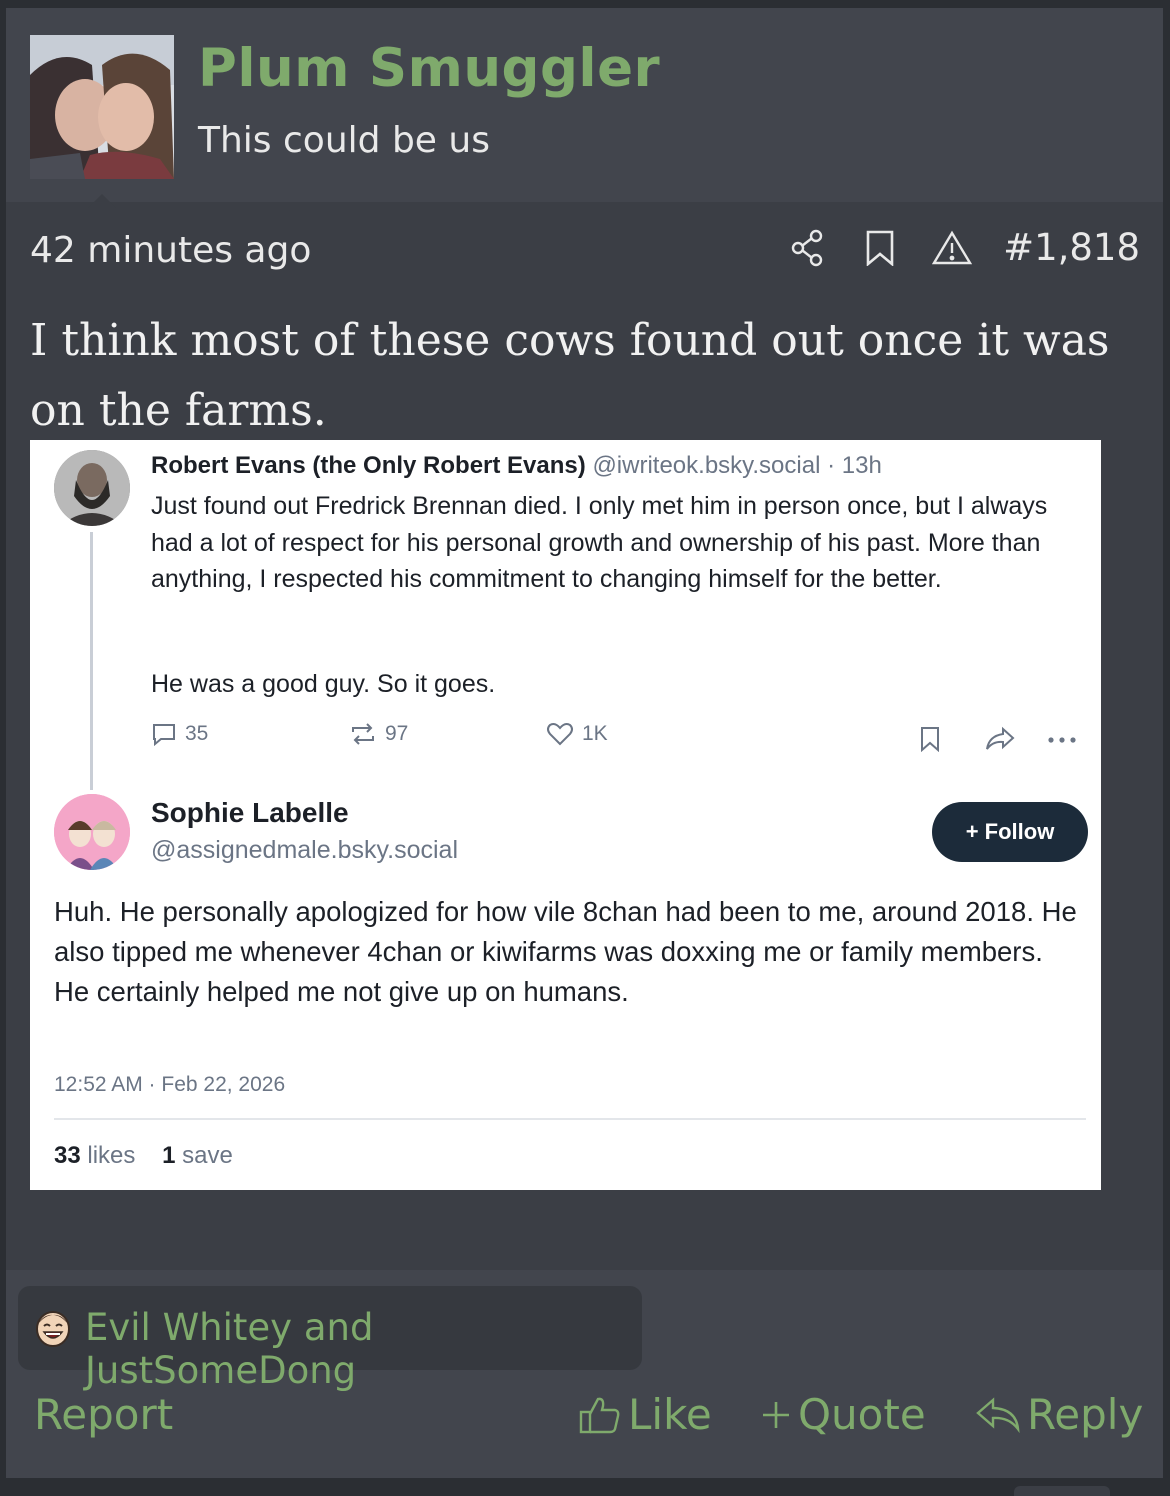  I want to click on post-number: #1,818, so click(1071, 247).